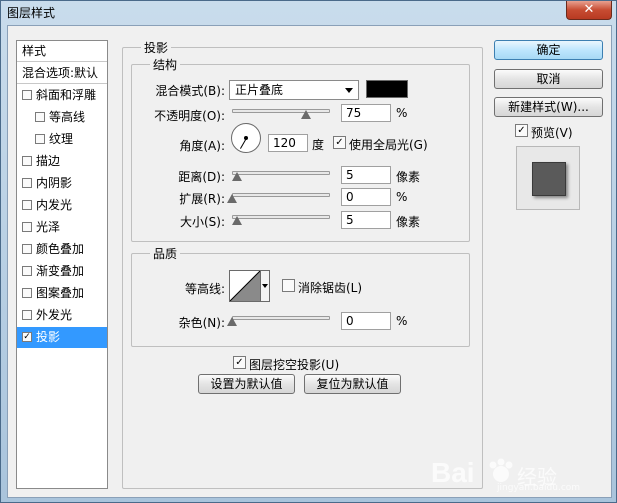 This screenshot has width=617, height=503. What do you see at coordinates (48, 337) in the screenshot?
I see `style-item-label: 投影` at bounding box center [48, 337].